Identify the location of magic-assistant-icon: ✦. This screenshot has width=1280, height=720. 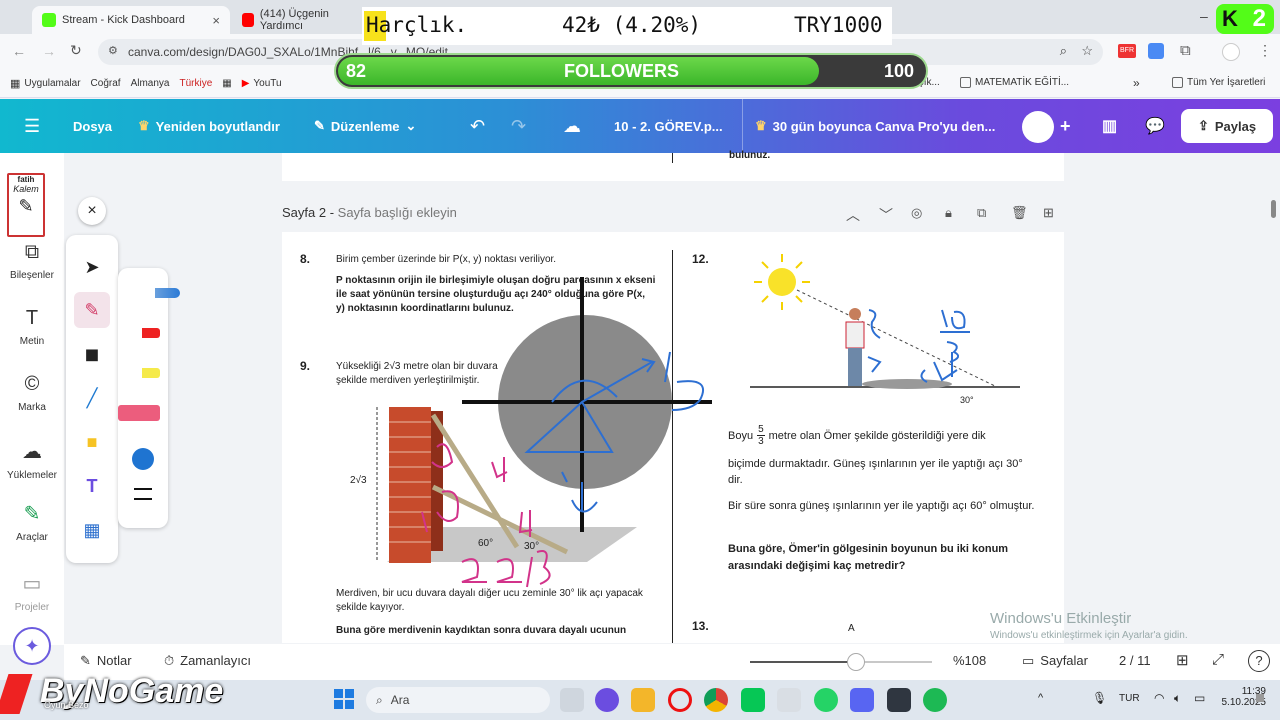
(32, 646).